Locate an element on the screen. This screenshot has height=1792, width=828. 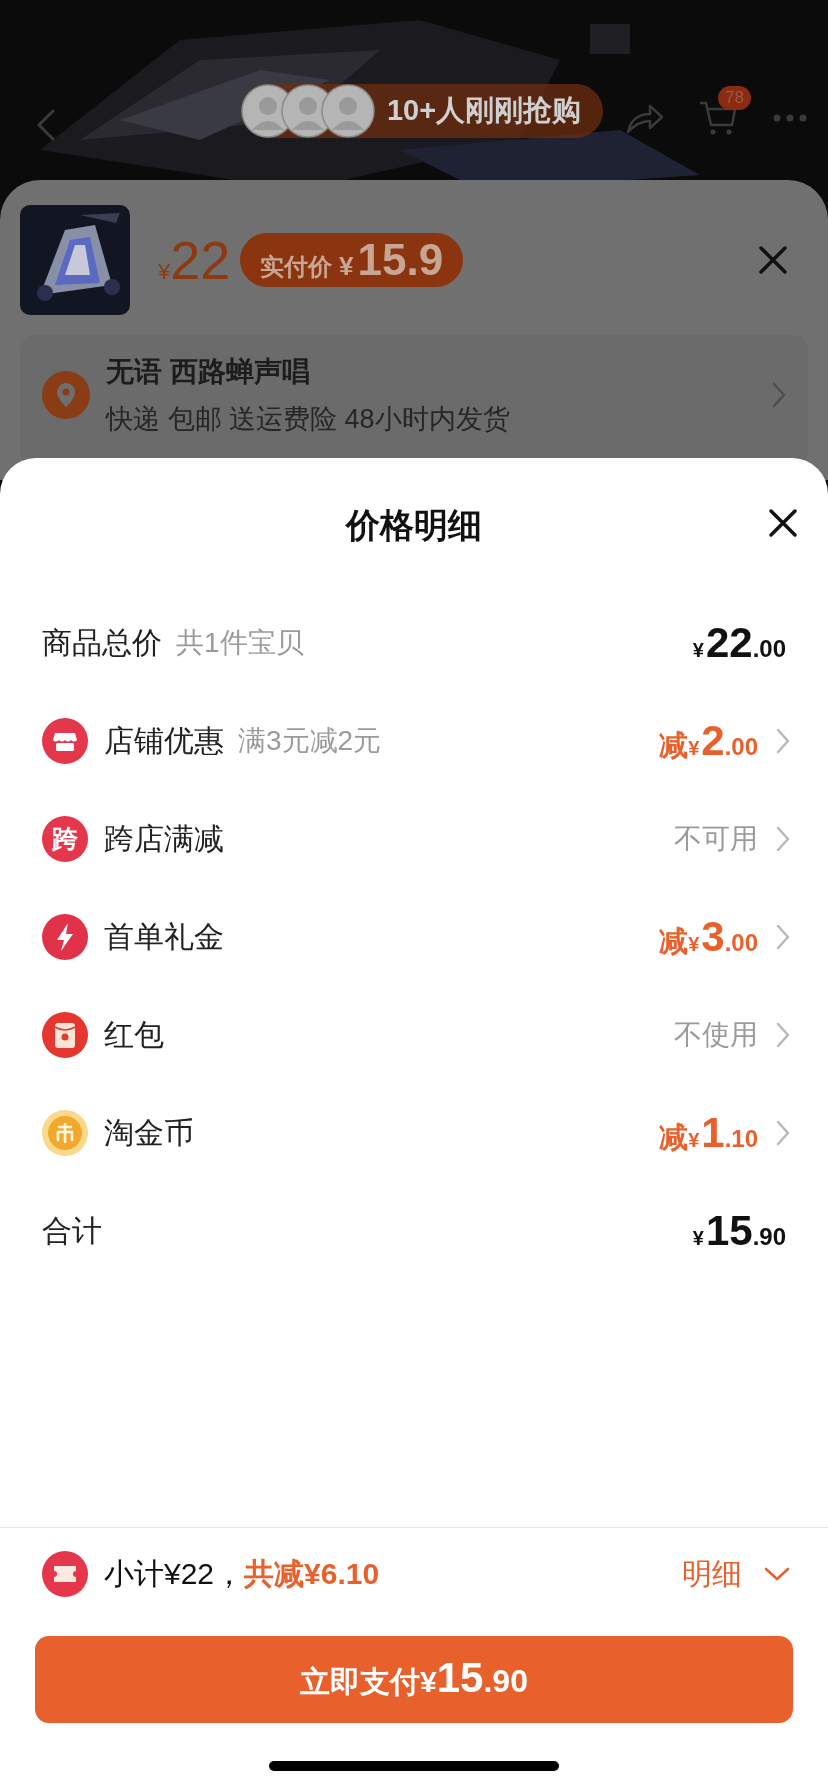
recipient-name: 无语 西路蝉声唱 is located at coordinates (208, 372).